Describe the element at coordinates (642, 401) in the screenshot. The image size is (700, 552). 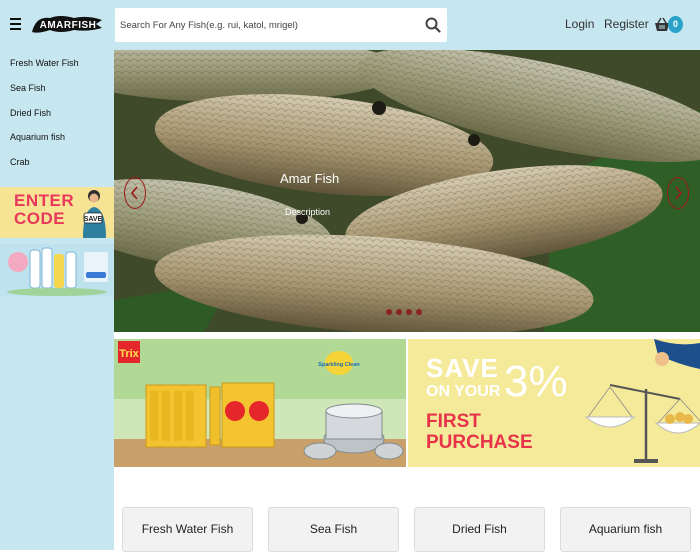
I see `scale-illustration` at that location.